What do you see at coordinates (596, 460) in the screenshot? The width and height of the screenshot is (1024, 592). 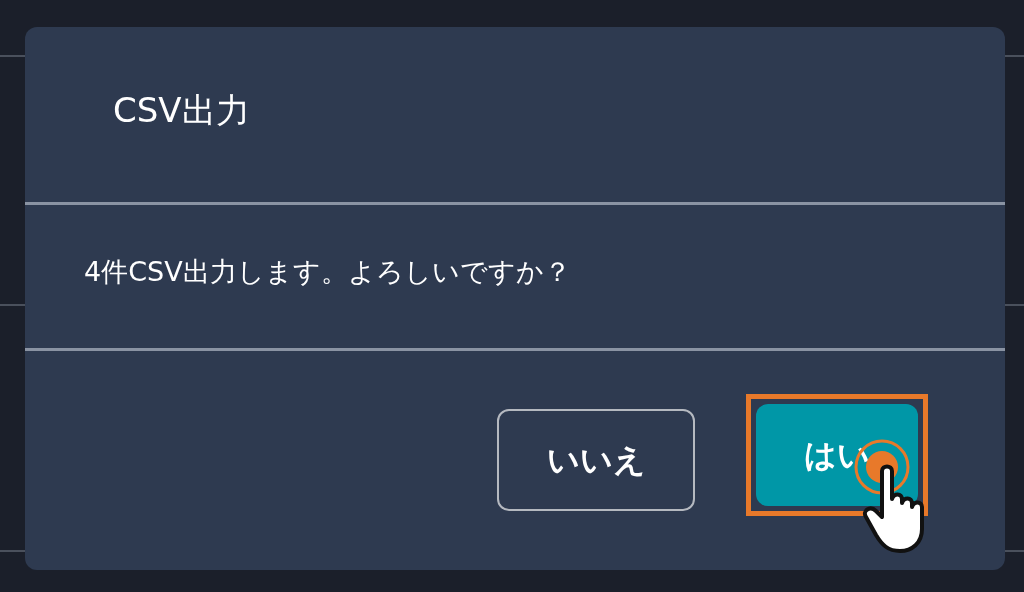 I see `cancel-button: いいえ` at bounding box center [596, 460].